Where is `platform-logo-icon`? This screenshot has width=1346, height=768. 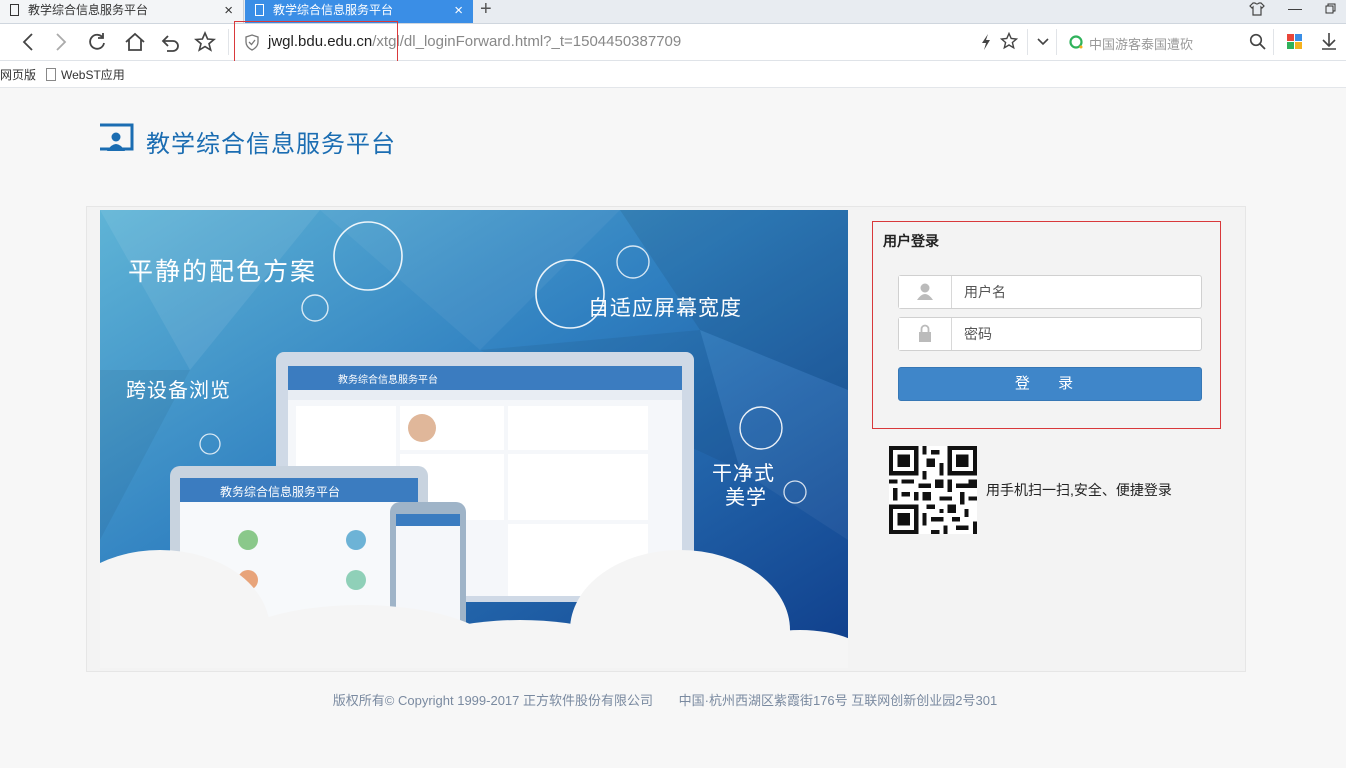
platform-logo-icon is located at coordinates (117, 137).